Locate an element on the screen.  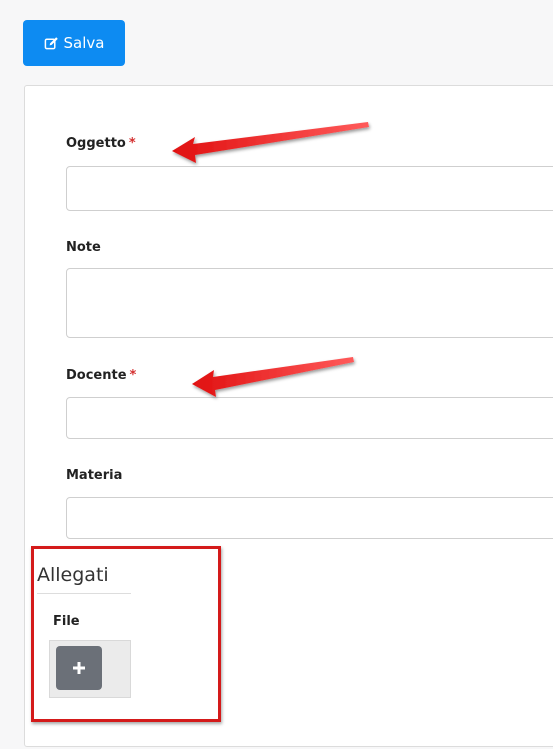
oggetto-input is located at coordinates (309, 188).